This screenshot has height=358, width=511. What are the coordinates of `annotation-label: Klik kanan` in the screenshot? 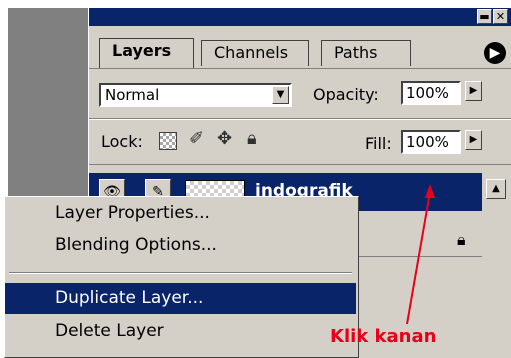 It's located at (383, 336).